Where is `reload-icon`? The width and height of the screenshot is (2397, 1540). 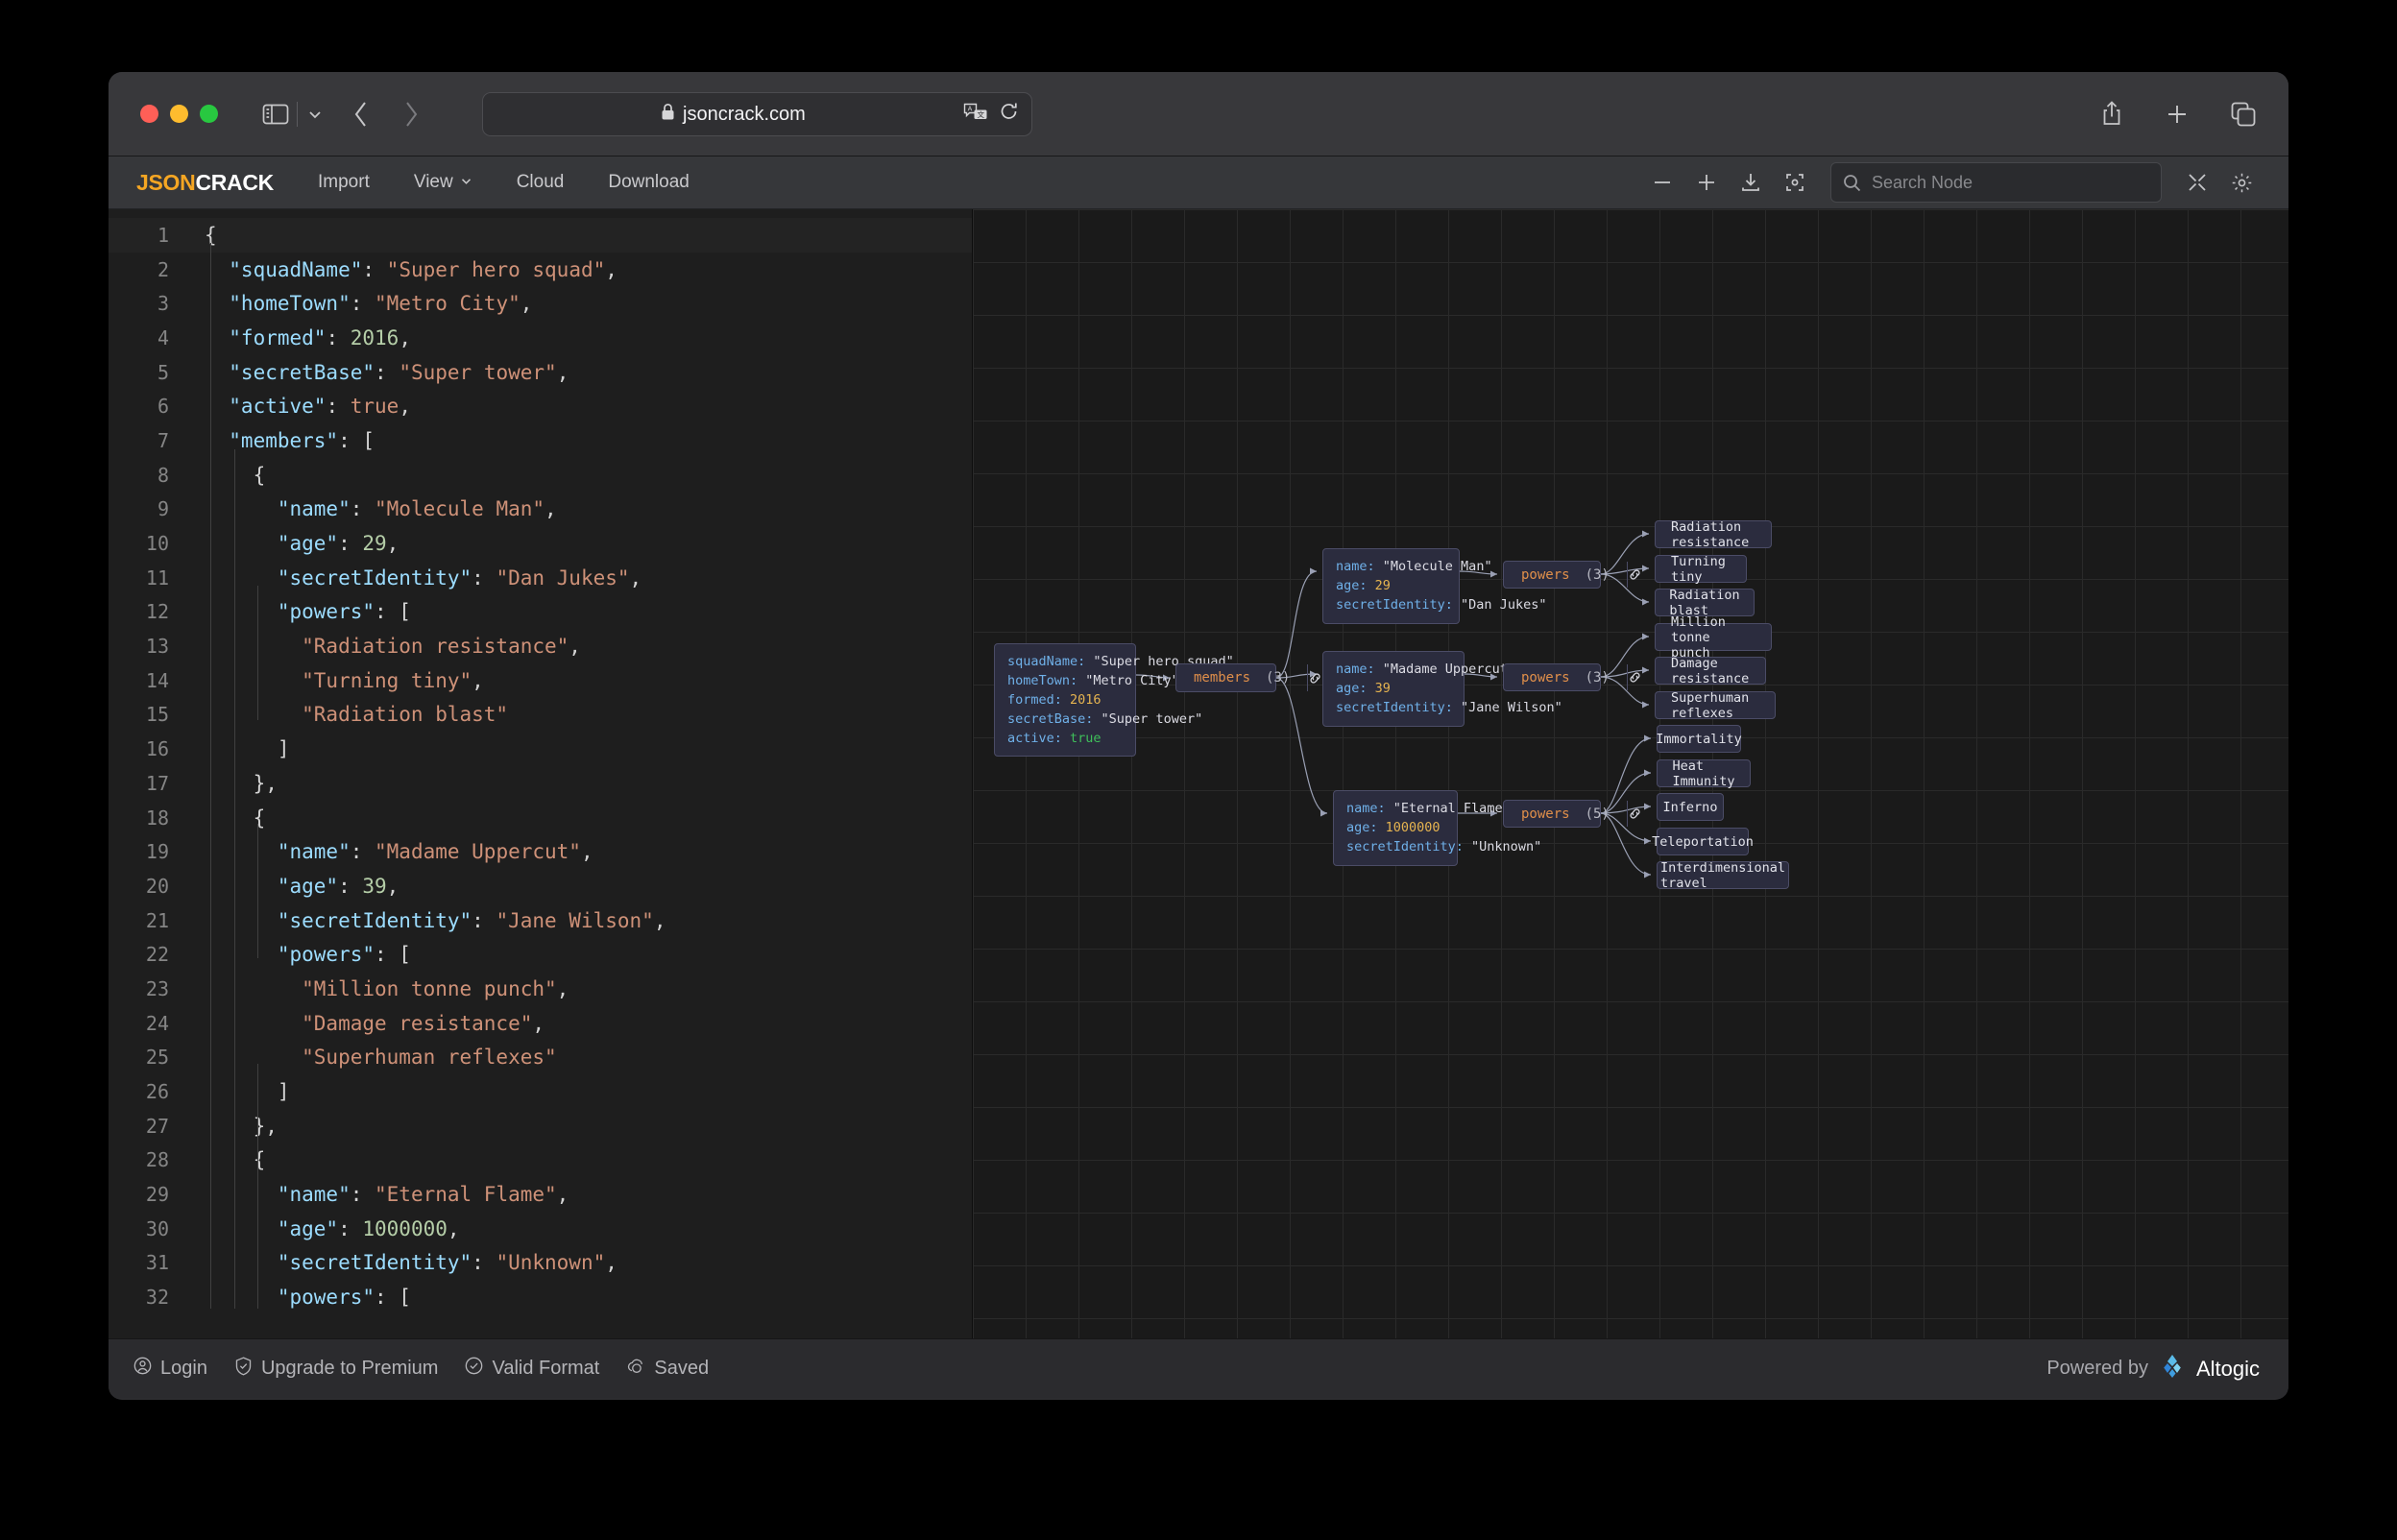 reload-icon is located at coordinates (1009, 115).